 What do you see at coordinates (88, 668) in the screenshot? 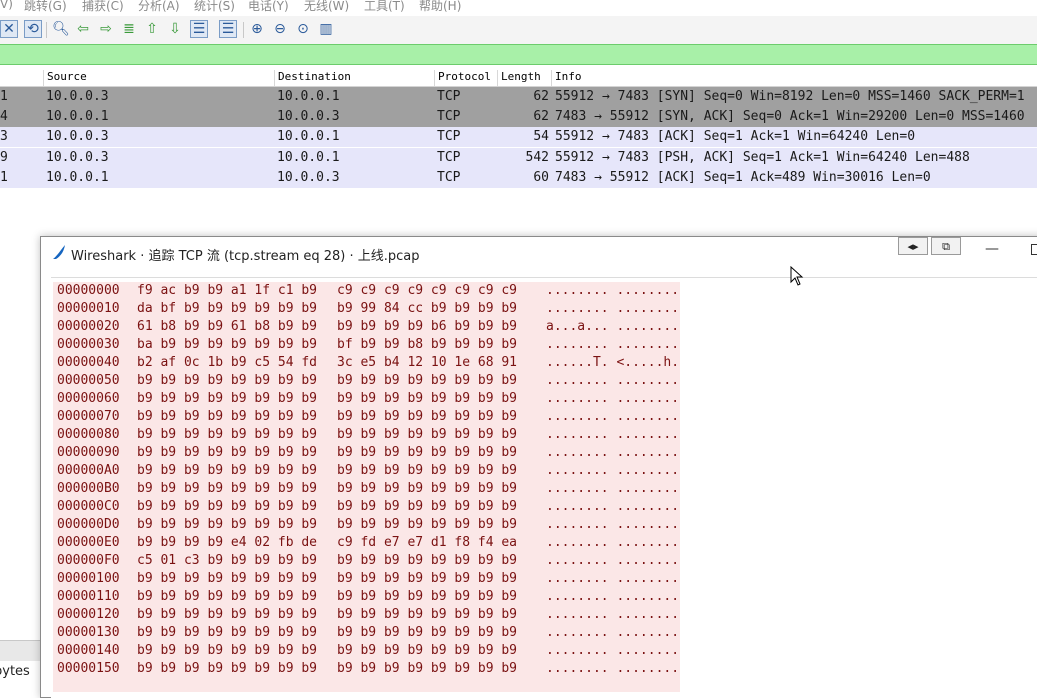
I see `hex-offset: 00000150` at bounding box center [88, 668].